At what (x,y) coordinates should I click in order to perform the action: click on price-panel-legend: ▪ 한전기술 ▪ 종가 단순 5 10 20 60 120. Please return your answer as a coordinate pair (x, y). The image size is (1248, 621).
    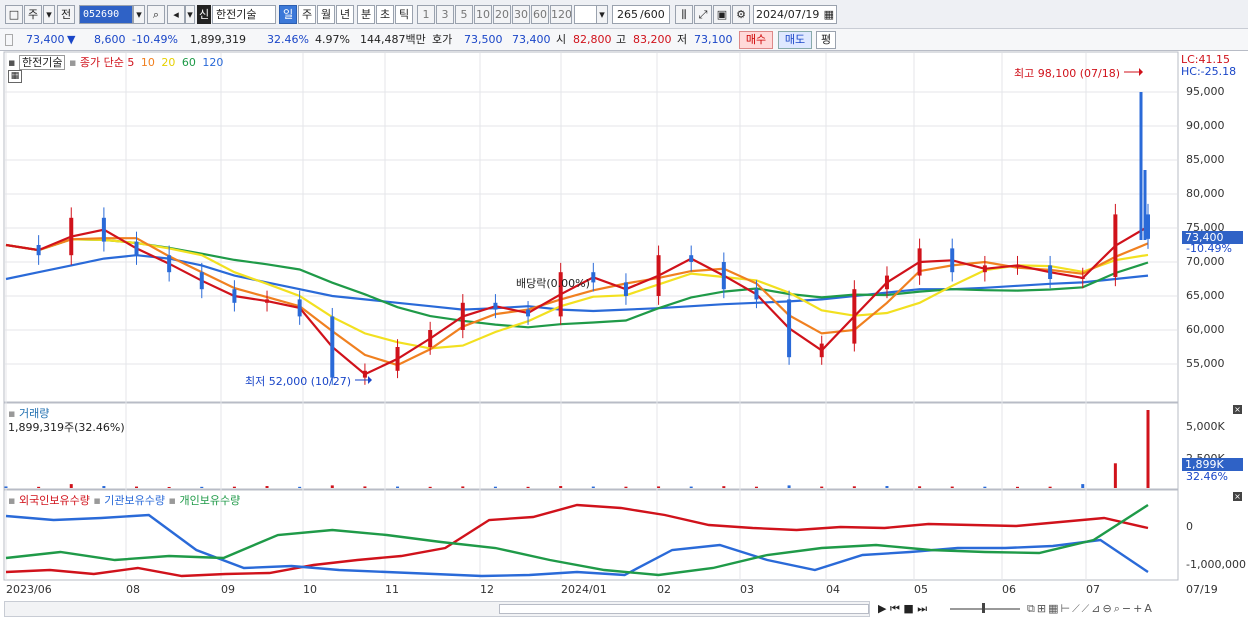
    Looking at the image, I should click on (115, 62).